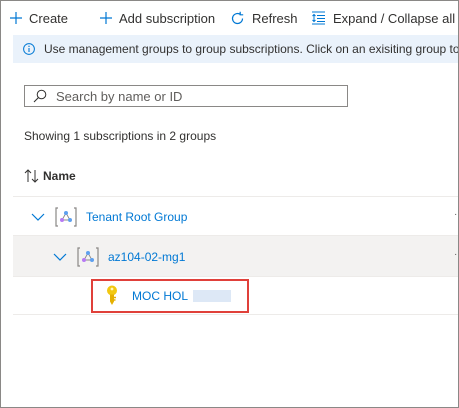 The width and height of the screenshot is (459, 408). I want to click on search-box, so click(186, 96).